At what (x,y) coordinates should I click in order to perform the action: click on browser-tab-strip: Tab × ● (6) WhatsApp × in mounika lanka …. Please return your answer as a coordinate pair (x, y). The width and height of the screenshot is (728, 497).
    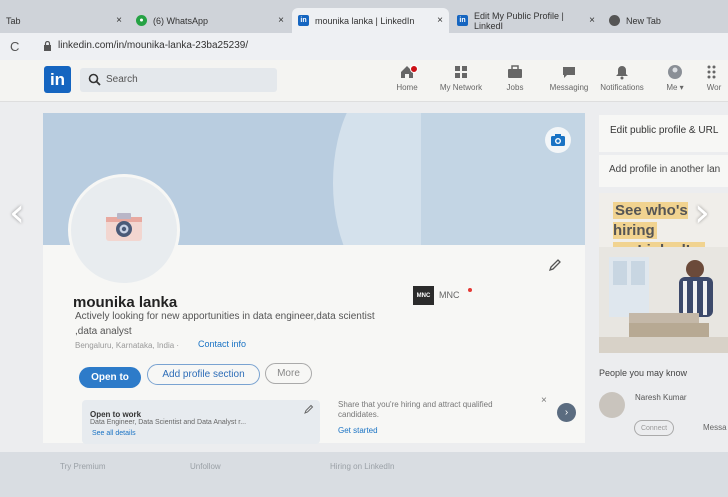
    Looking at the image, I should click on (364, 16).